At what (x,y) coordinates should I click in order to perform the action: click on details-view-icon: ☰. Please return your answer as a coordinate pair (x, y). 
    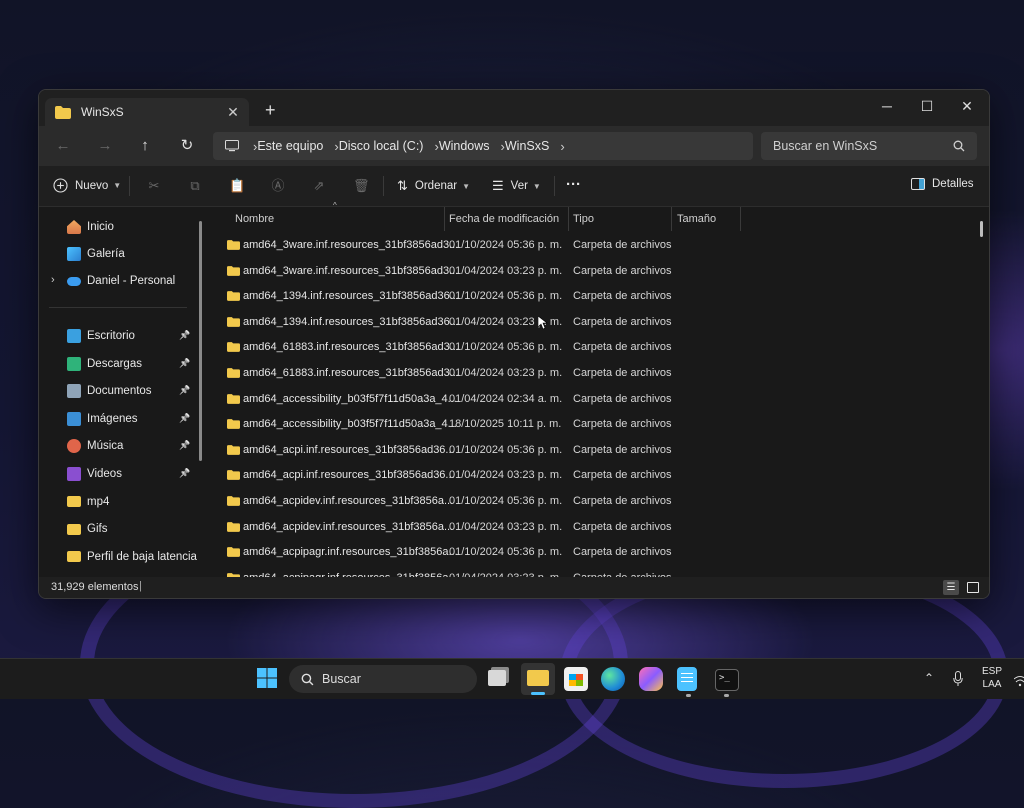
    Looking at the image, I should click on (951, 587).